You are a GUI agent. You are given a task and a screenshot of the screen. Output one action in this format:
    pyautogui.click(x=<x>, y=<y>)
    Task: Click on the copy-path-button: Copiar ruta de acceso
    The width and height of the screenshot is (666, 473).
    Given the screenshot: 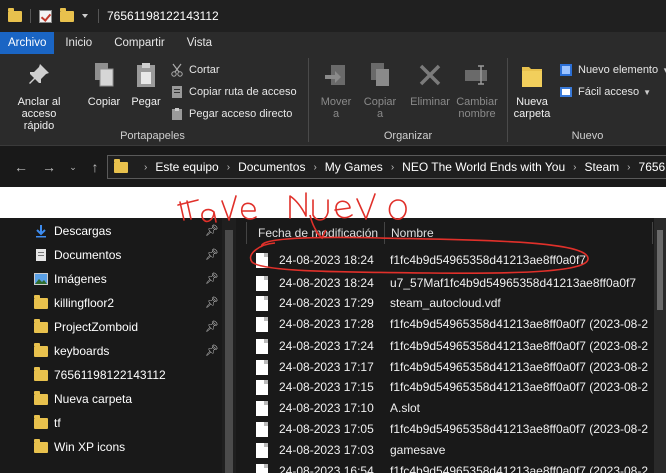 What is the action you would take?
    pyautogui.click(x=233, y=92)
    